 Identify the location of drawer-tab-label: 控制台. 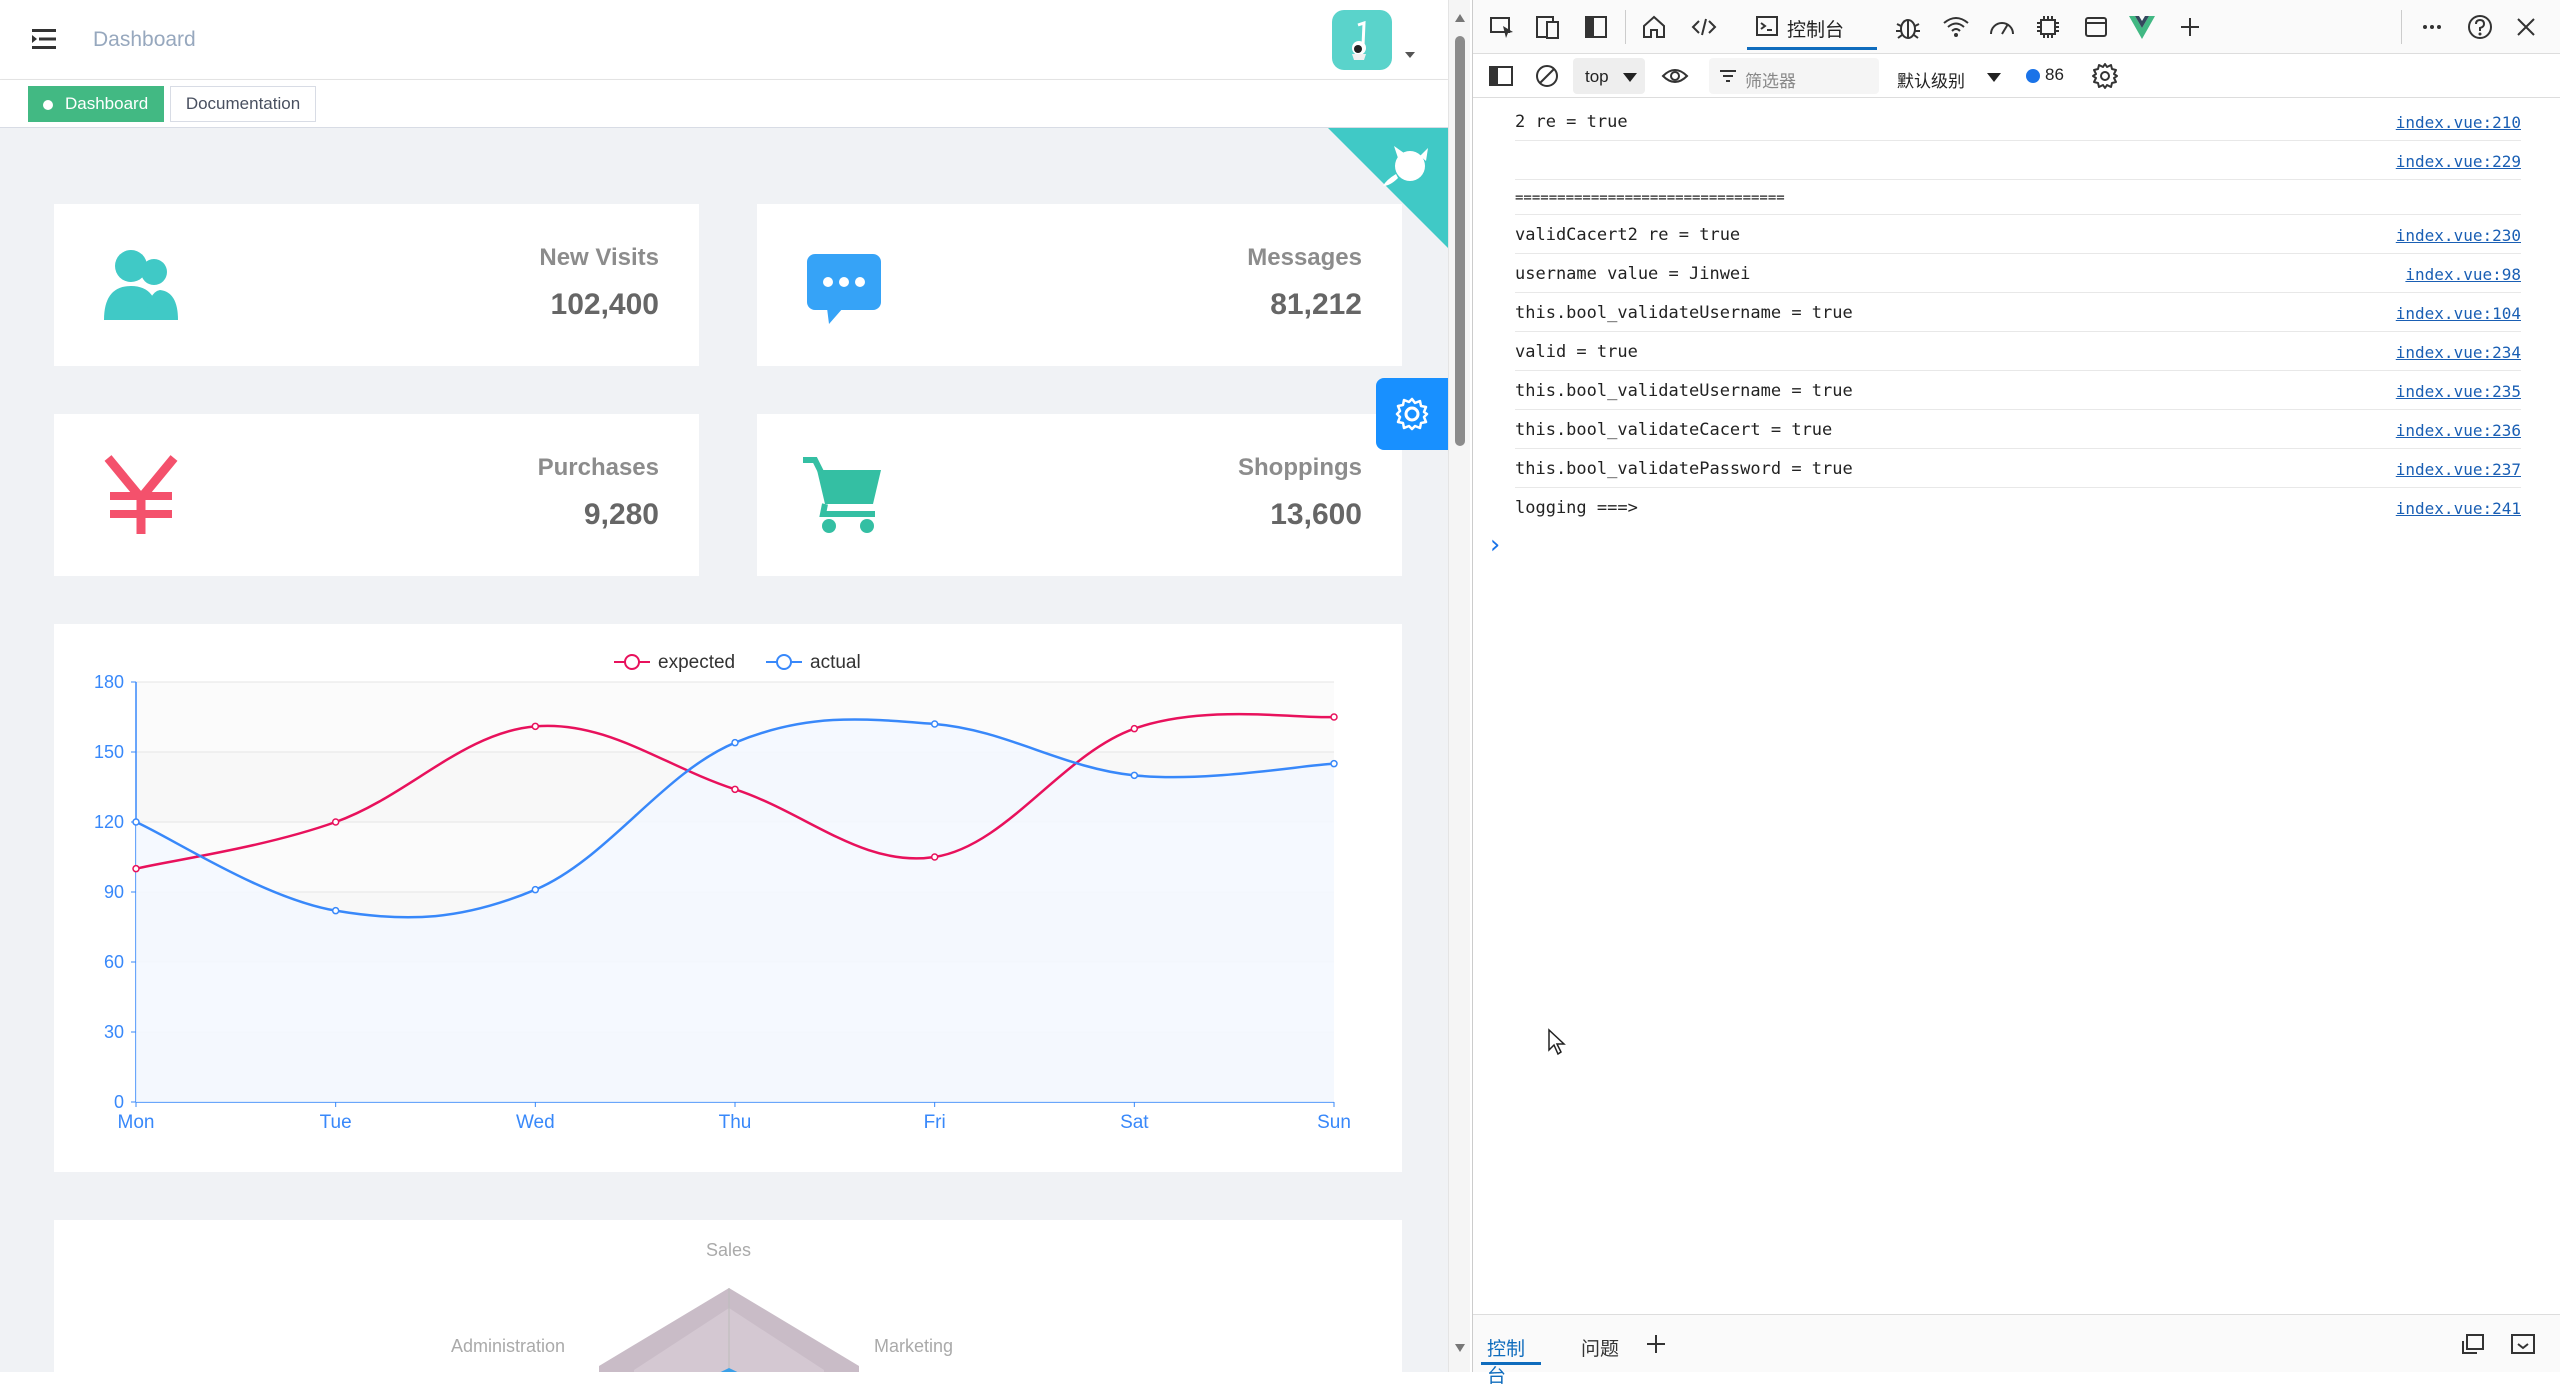
(1506, 1363).